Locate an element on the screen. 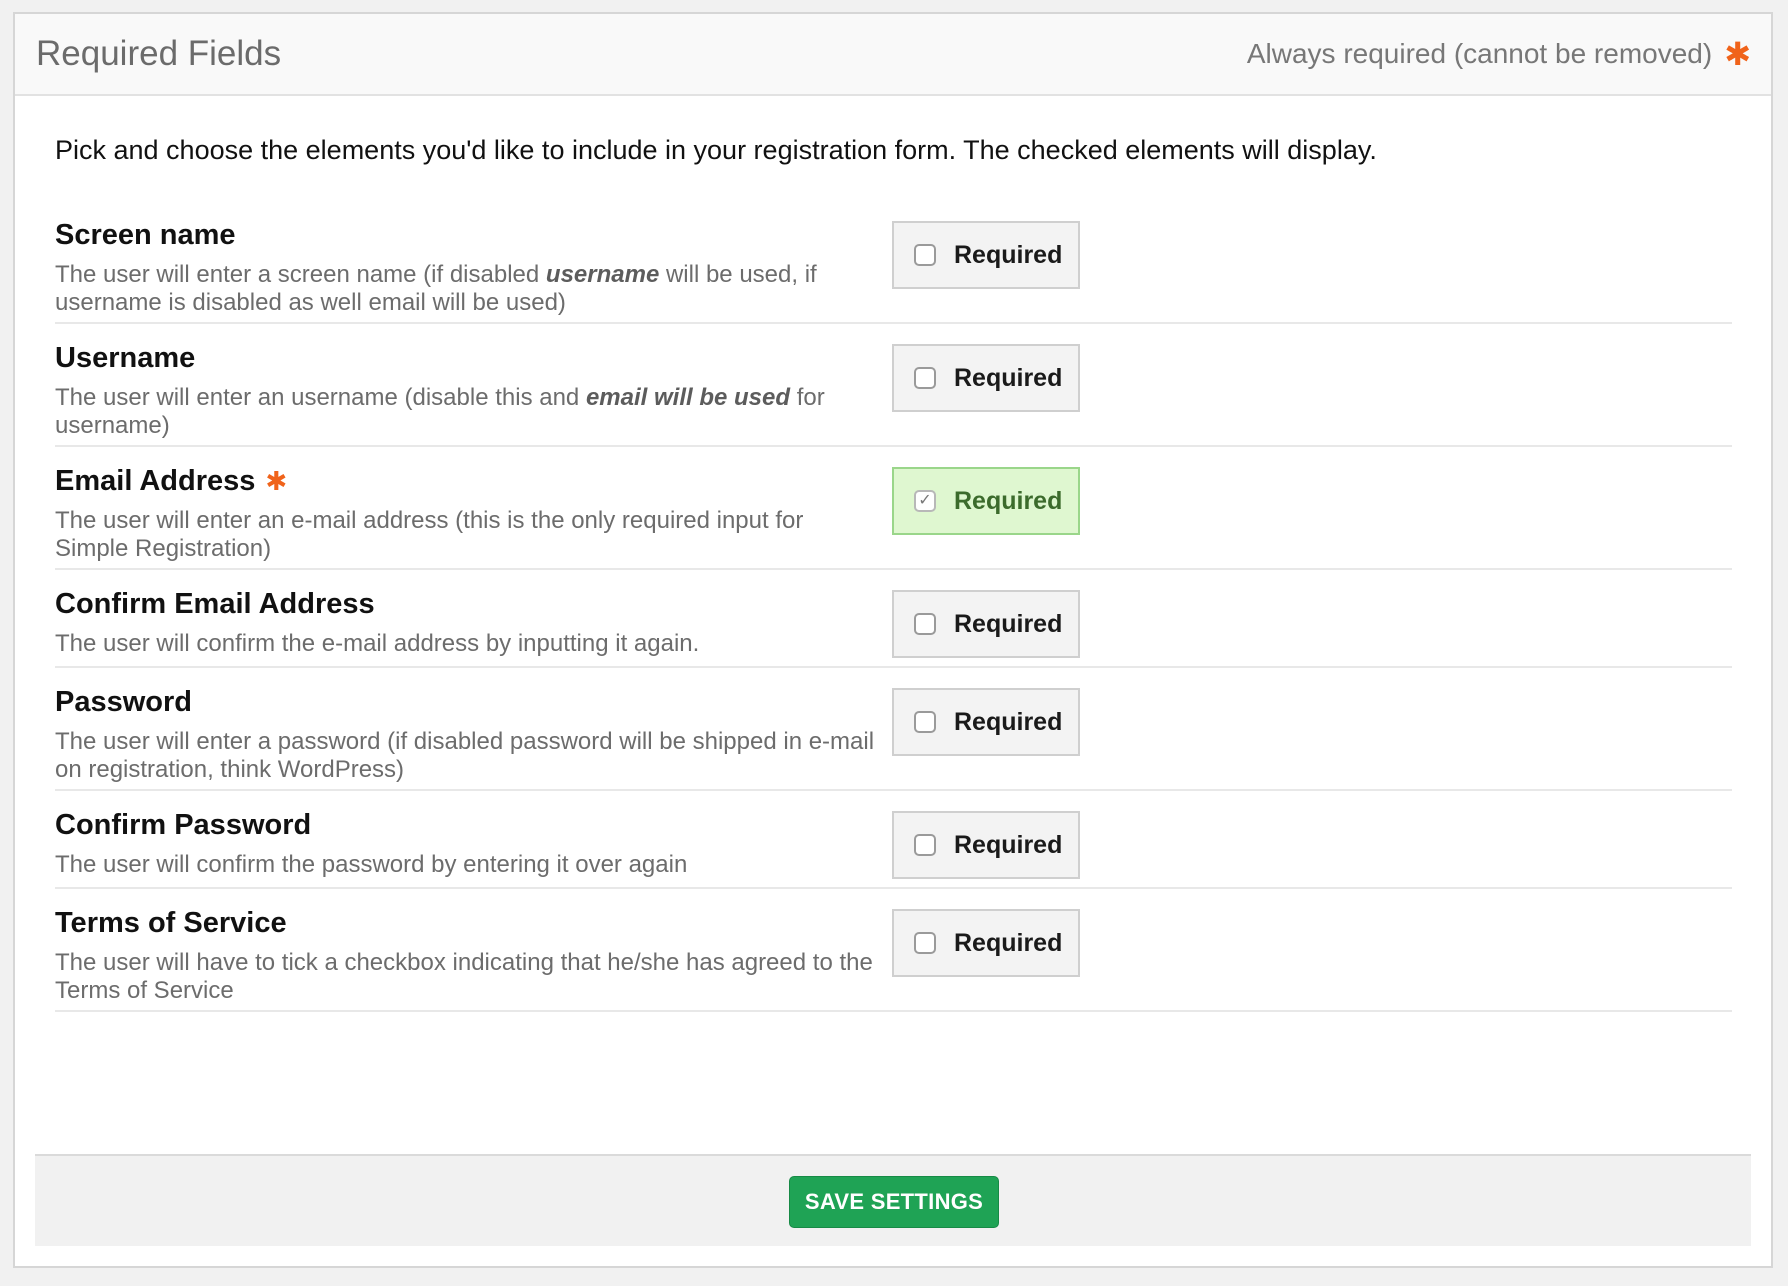 The image size is (1788, 1286). footer-bar: SAVE SETTINGS is located at coordinates (893, 1200).